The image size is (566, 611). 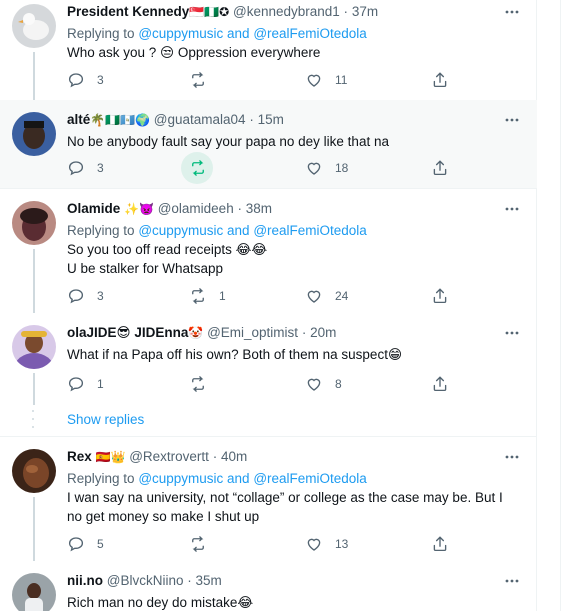 I want to click on like-button: 13, so click(x=326, y=544).